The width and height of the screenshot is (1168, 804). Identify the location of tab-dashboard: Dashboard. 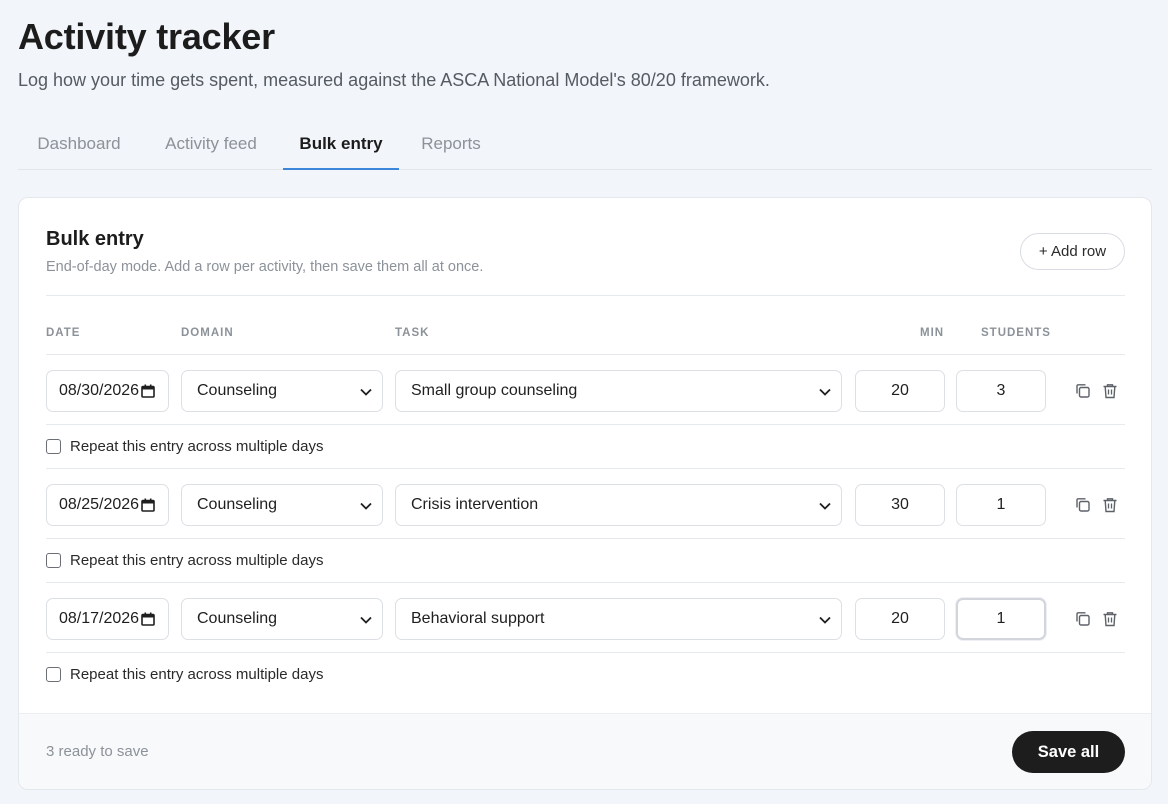
(79, 145).